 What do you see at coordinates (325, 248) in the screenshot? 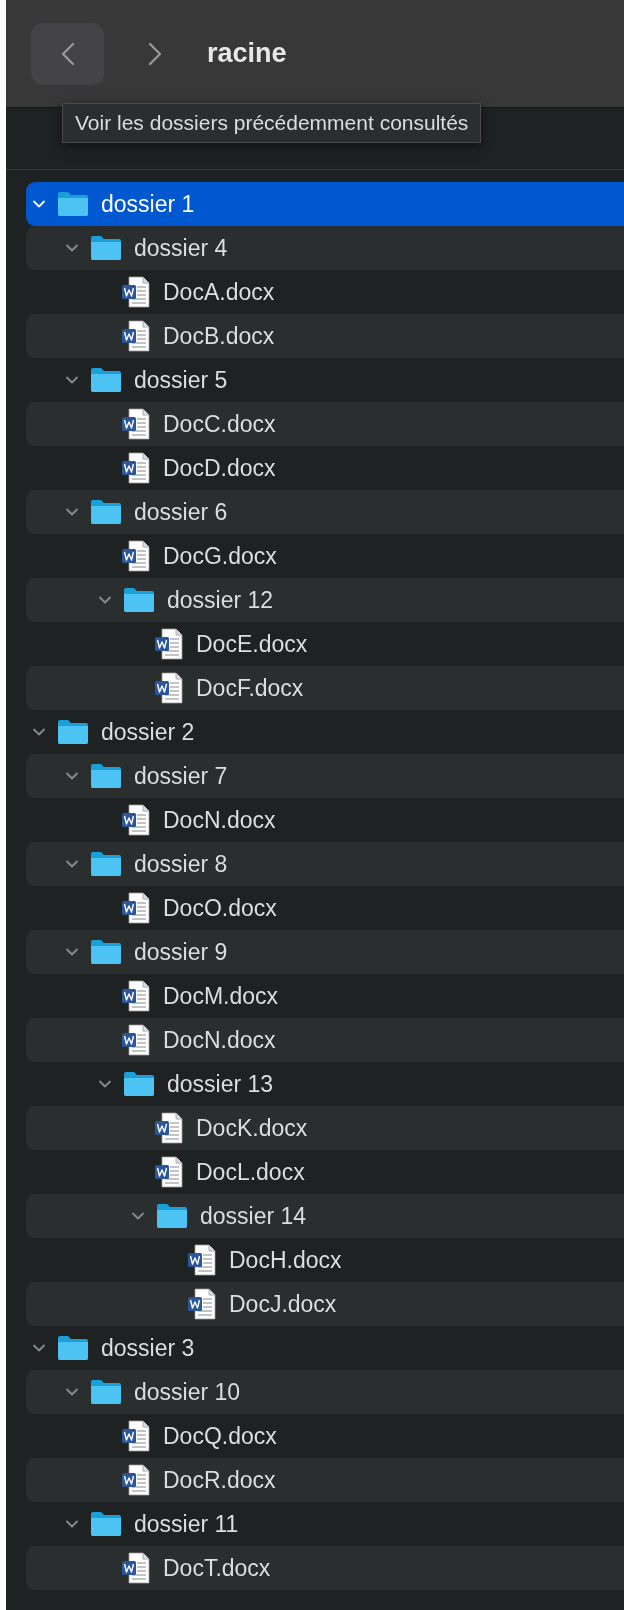
I see `tree-row: dossier 4` at bounding box center [325, 248].